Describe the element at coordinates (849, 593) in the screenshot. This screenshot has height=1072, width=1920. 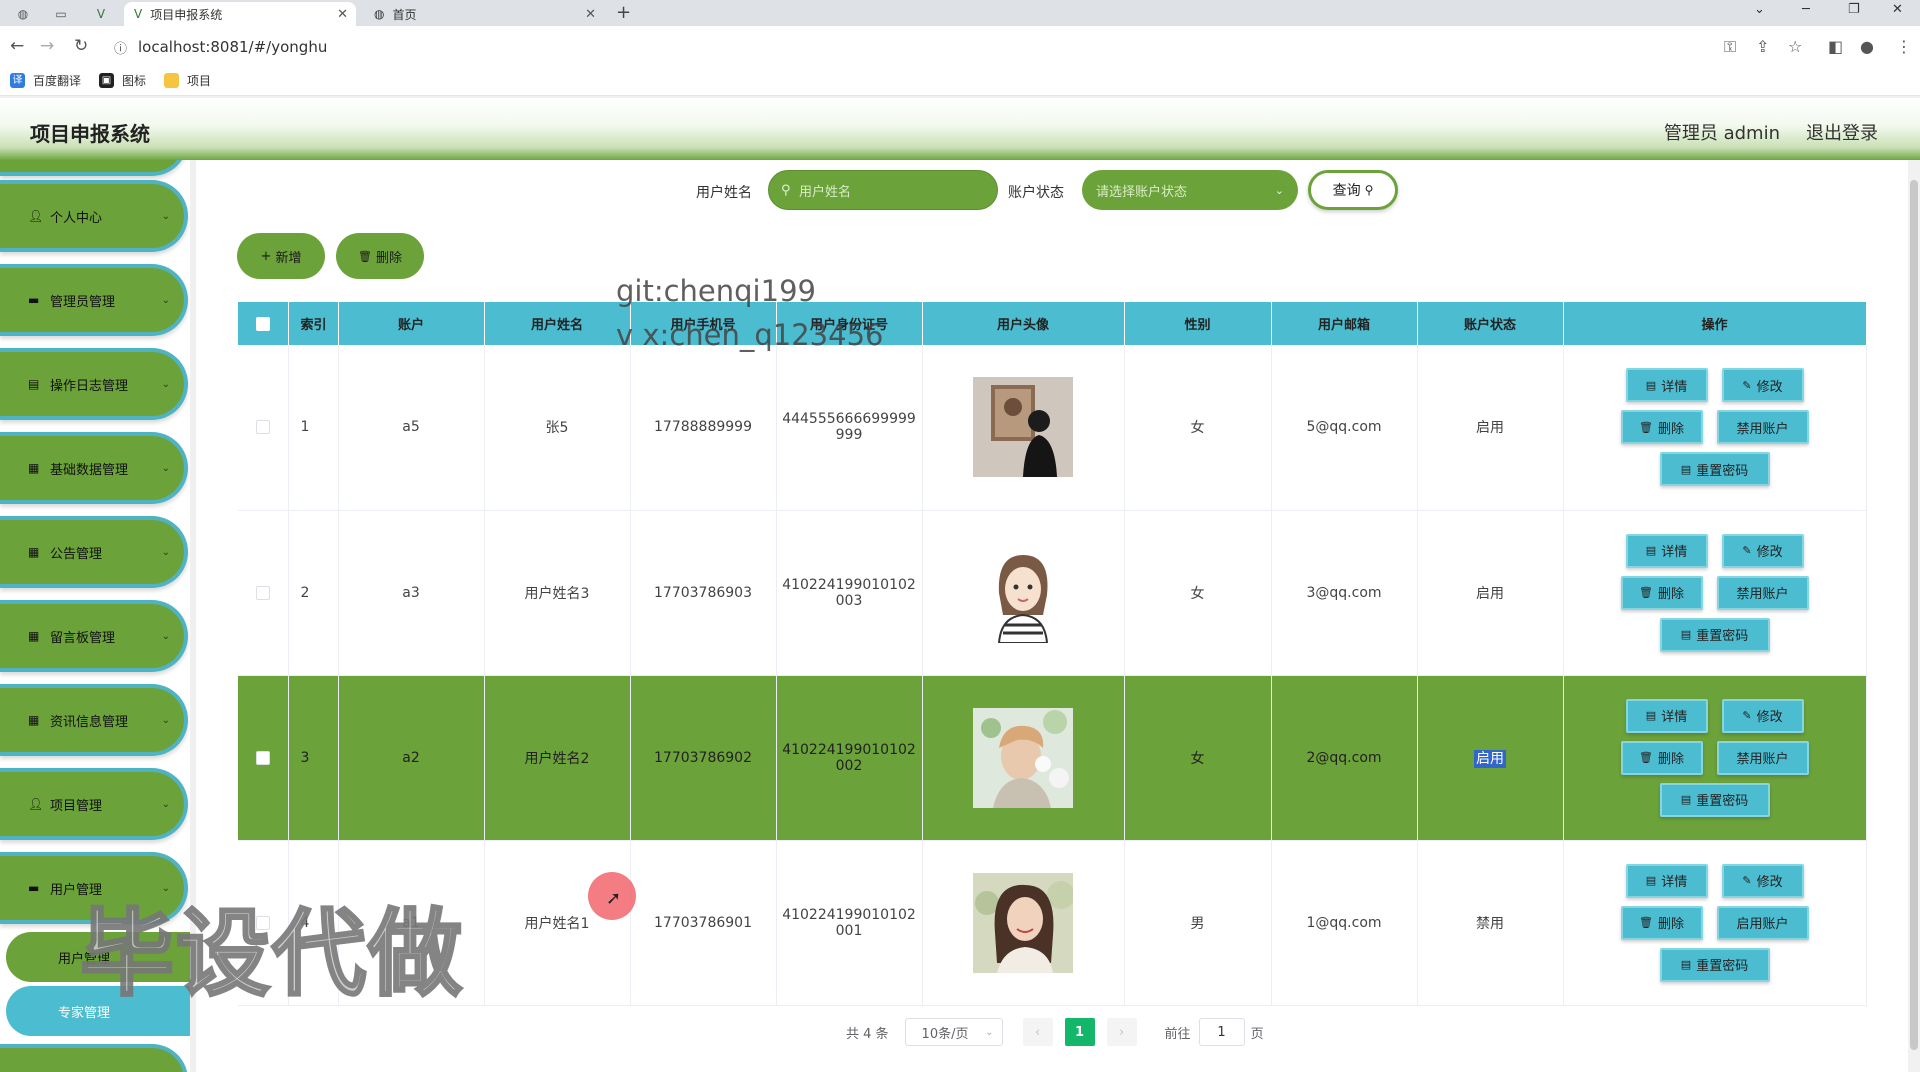
I see `idcard-cell: 410224199010102 003` at that location.